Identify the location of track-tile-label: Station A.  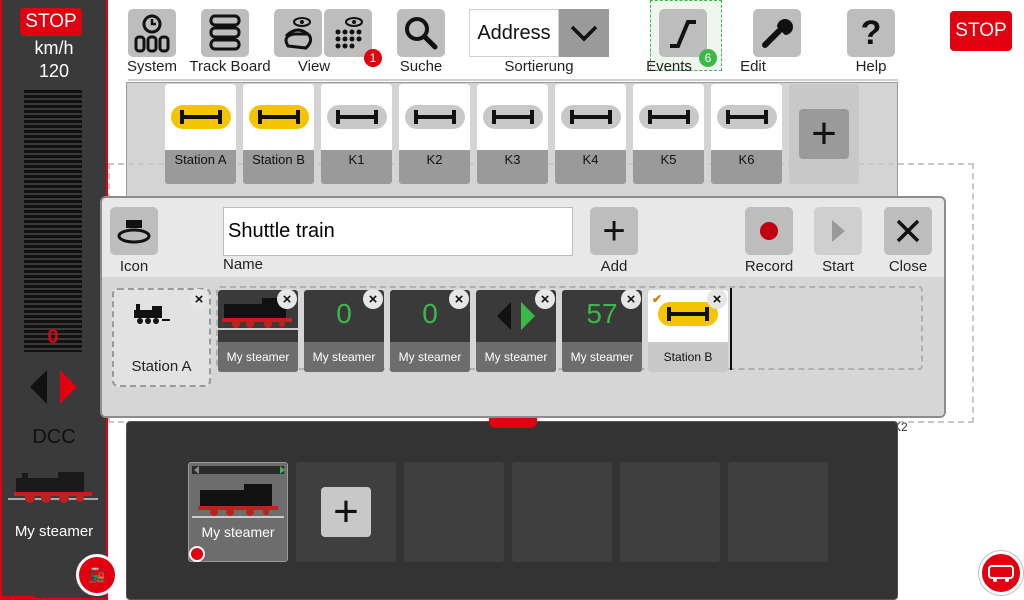
(200, 159).